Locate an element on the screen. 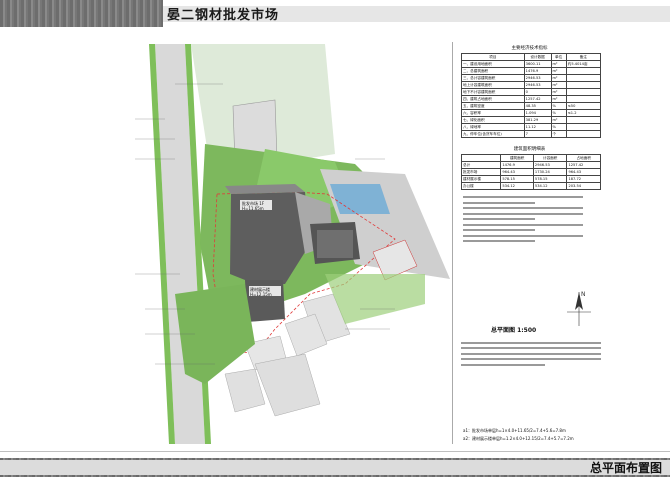 This screenshot has height=477, width=670. table-cell: ≤50 is located at coordinates (583, 106).